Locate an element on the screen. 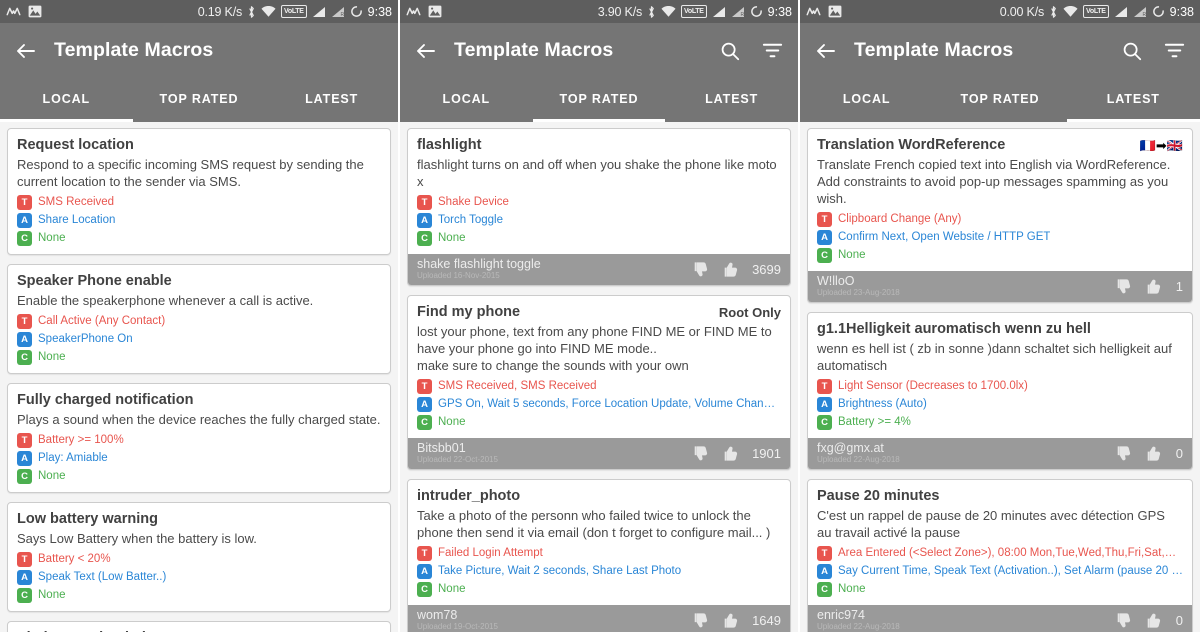 This screenshot has width=1200, height=632. macro-card-header: flashlight is located at coordinates (599, 145).